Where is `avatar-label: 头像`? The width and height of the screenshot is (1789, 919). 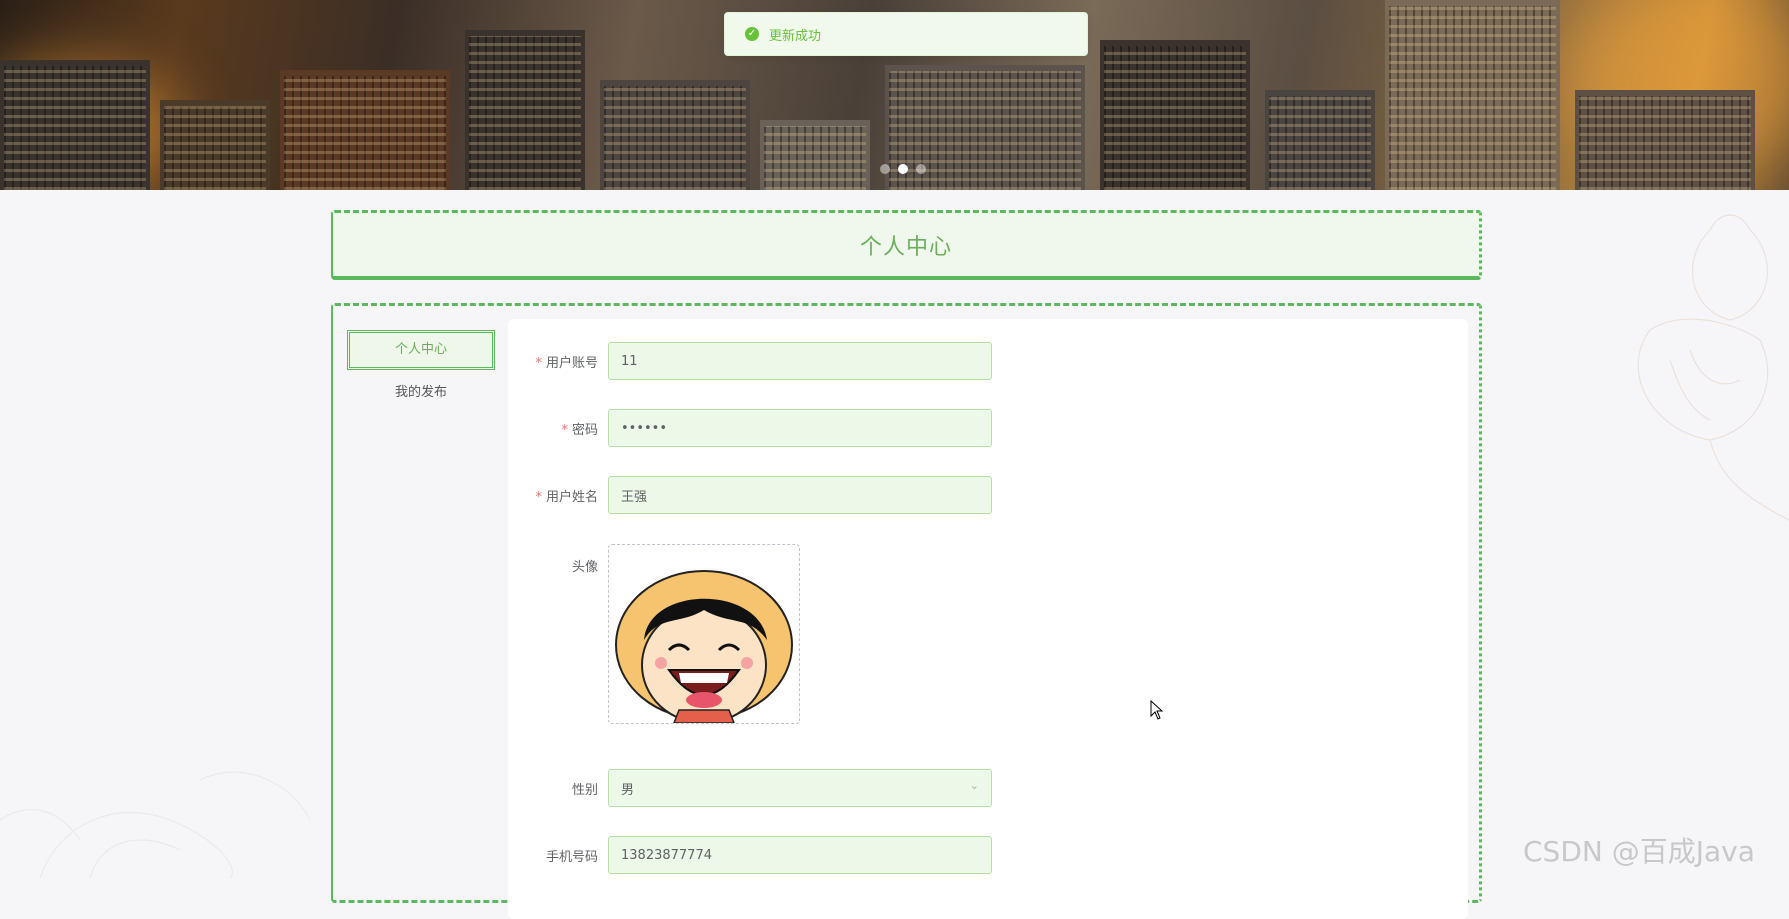
avatar-label: 头像 is located at coordinates (584, 567).